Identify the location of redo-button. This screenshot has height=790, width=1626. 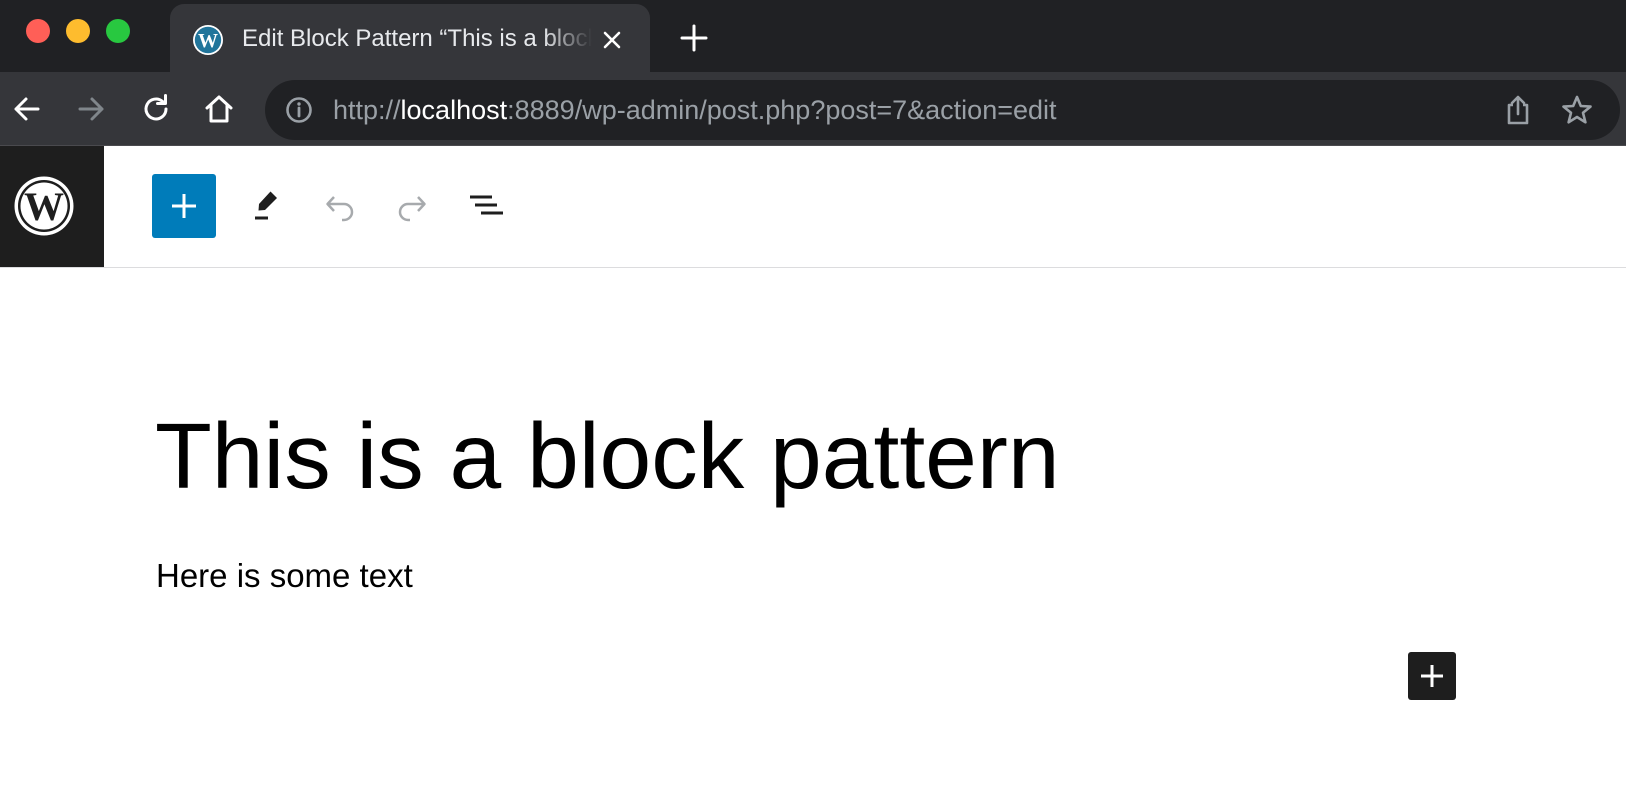
(412, 206).